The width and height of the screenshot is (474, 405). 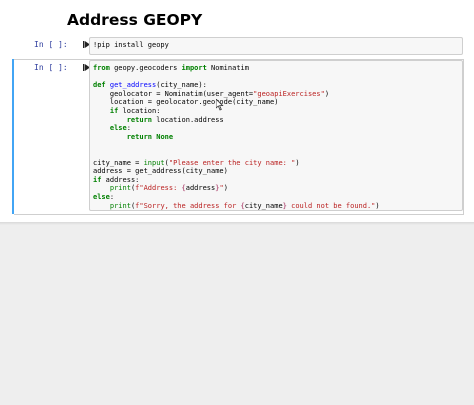 I want to click on code-token: location = geolocator.geocode(city_name), so click(x=186, y=102).